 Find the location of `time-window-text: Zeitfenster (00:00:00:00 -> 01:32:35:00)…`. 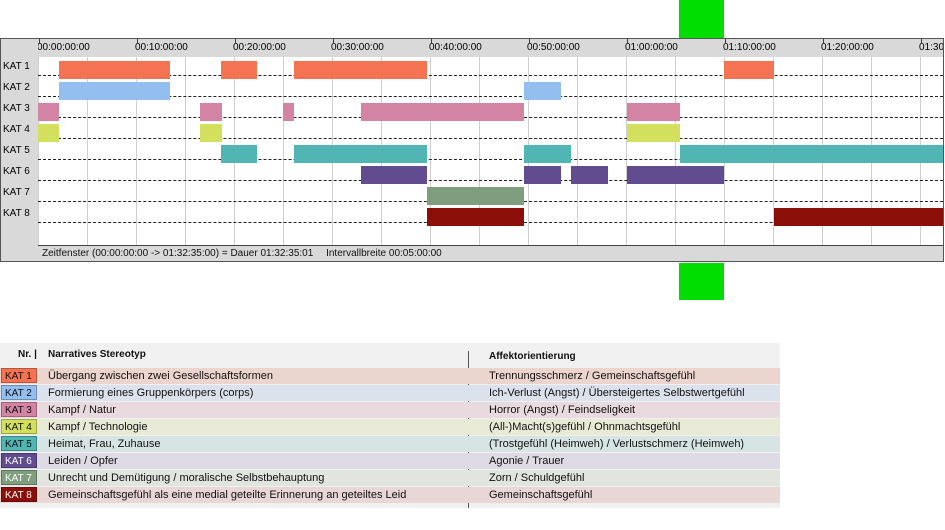

time-window-text: Zeitfenster (00:00:00:00 -> 01:32:35:00)… is located at coordinates (178, 253).